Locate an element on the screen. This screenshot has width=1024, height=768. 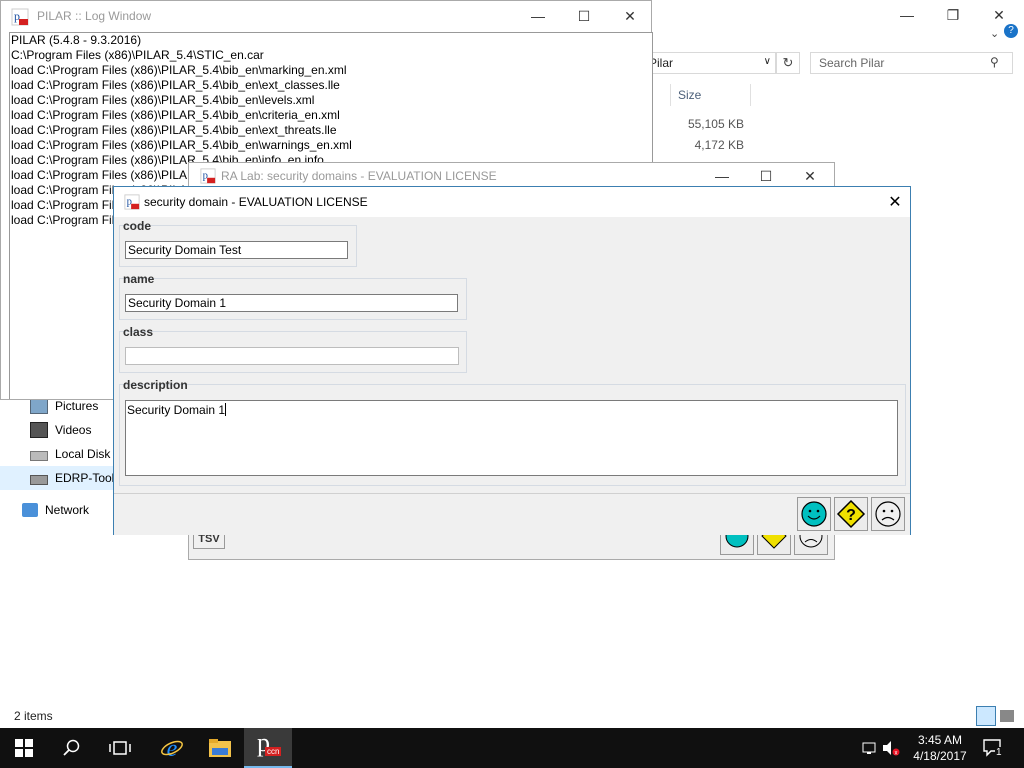
nav-item-label: Local Disk ( is located at coordinates (86, 454).